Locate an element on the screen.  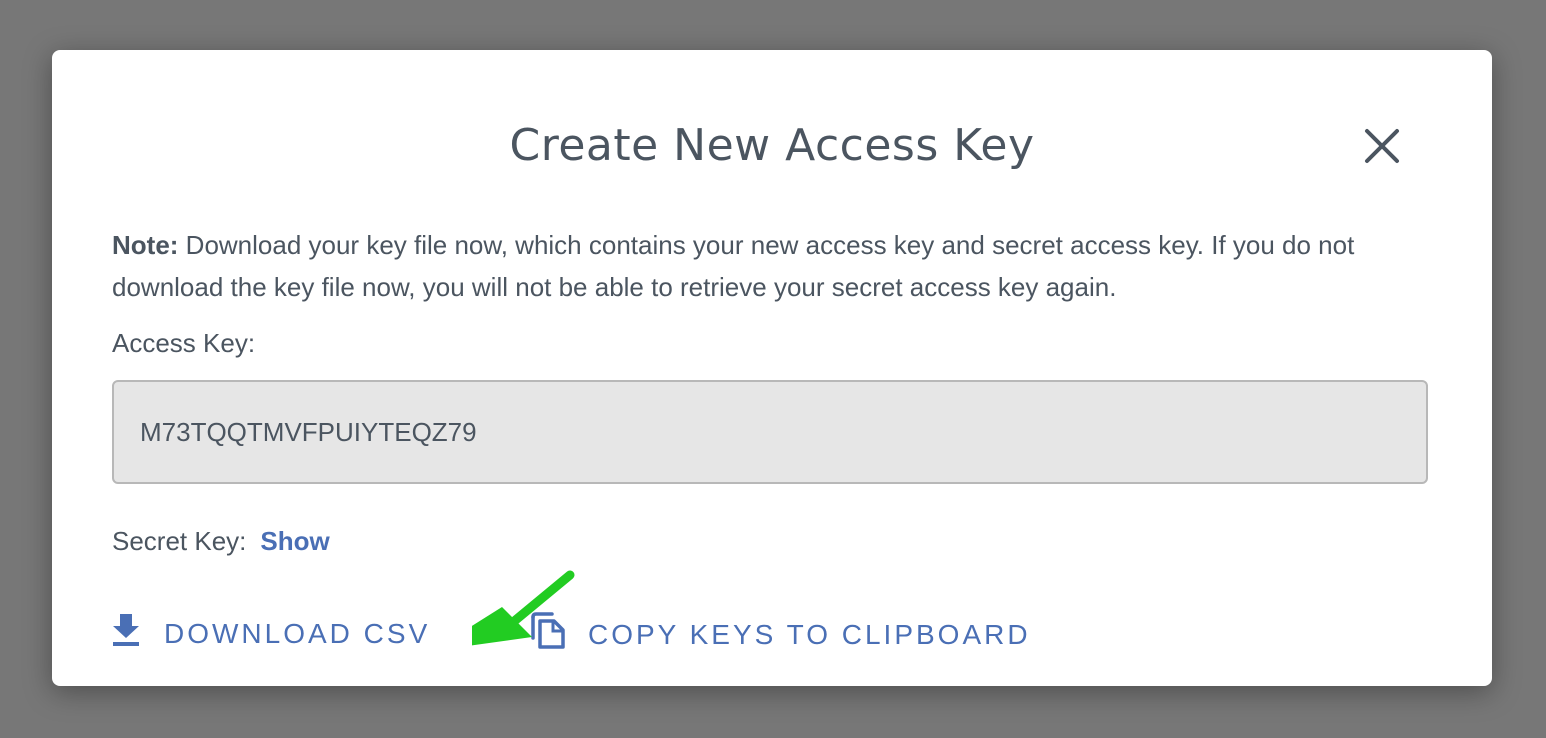
close-icon is located at coordinates (1382, 146).